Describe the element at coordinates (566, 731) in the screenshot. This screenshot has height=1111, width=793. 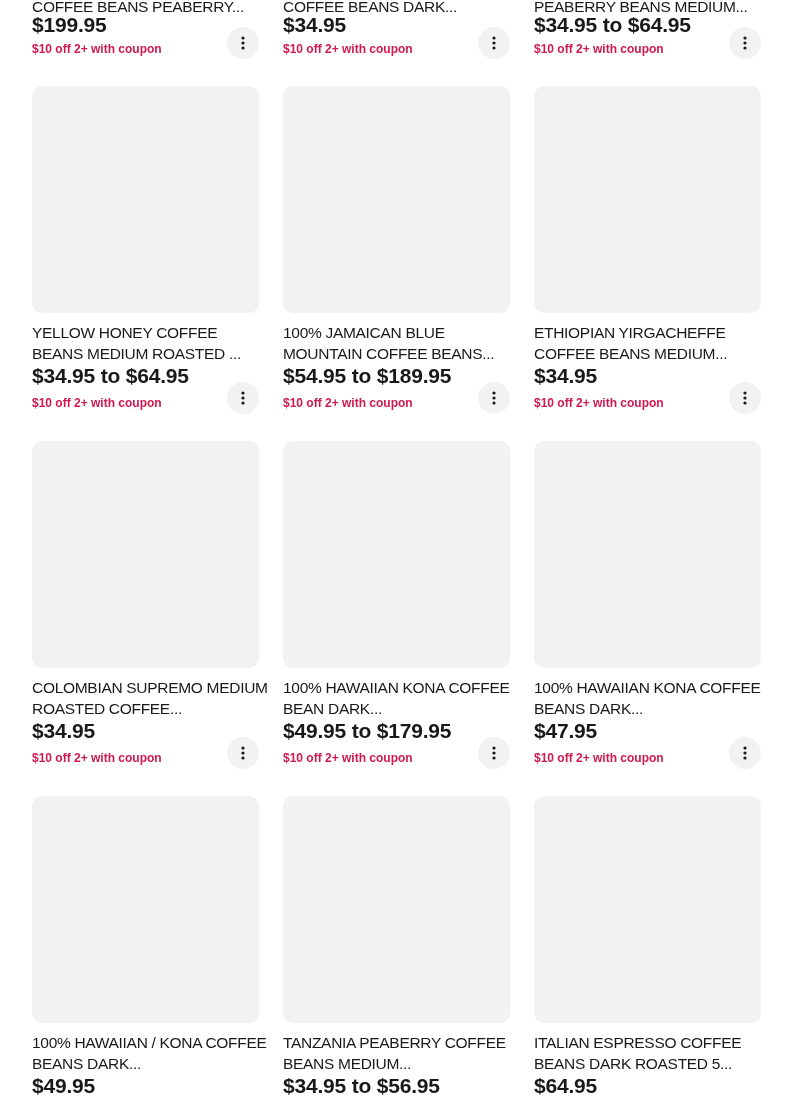
I see `product-price: $47.95` at that location.